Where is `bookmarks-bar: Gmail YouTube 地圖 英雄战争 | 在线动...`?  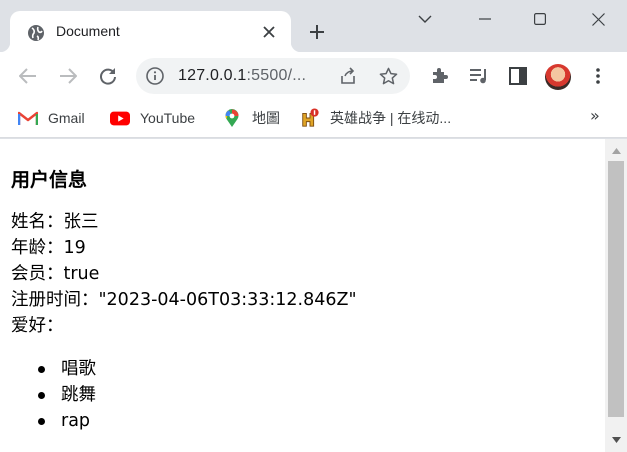
bookmarks-bar: Gmail YouTube 地圖 英雄战争 | 在线动... is located at coordinates (313, 119).